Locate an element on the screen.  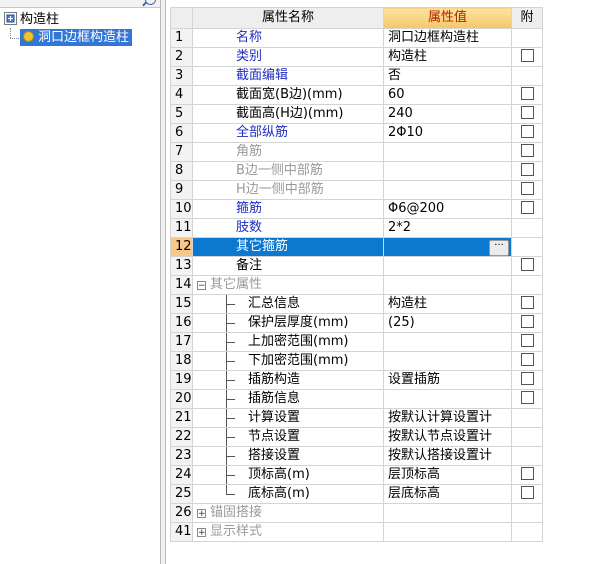
table-row: 24 顶标高(m) 层顶标高 is located at coordinates (356, 475).